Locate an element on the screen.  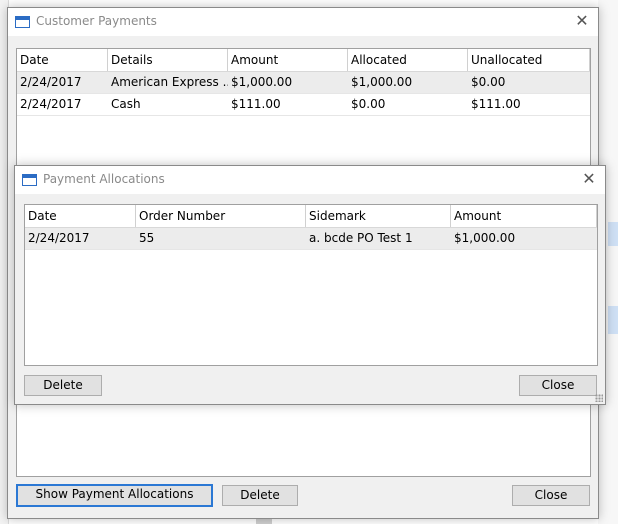
column-header-unallocated: Unallocated is located at coordinates (529, 60).